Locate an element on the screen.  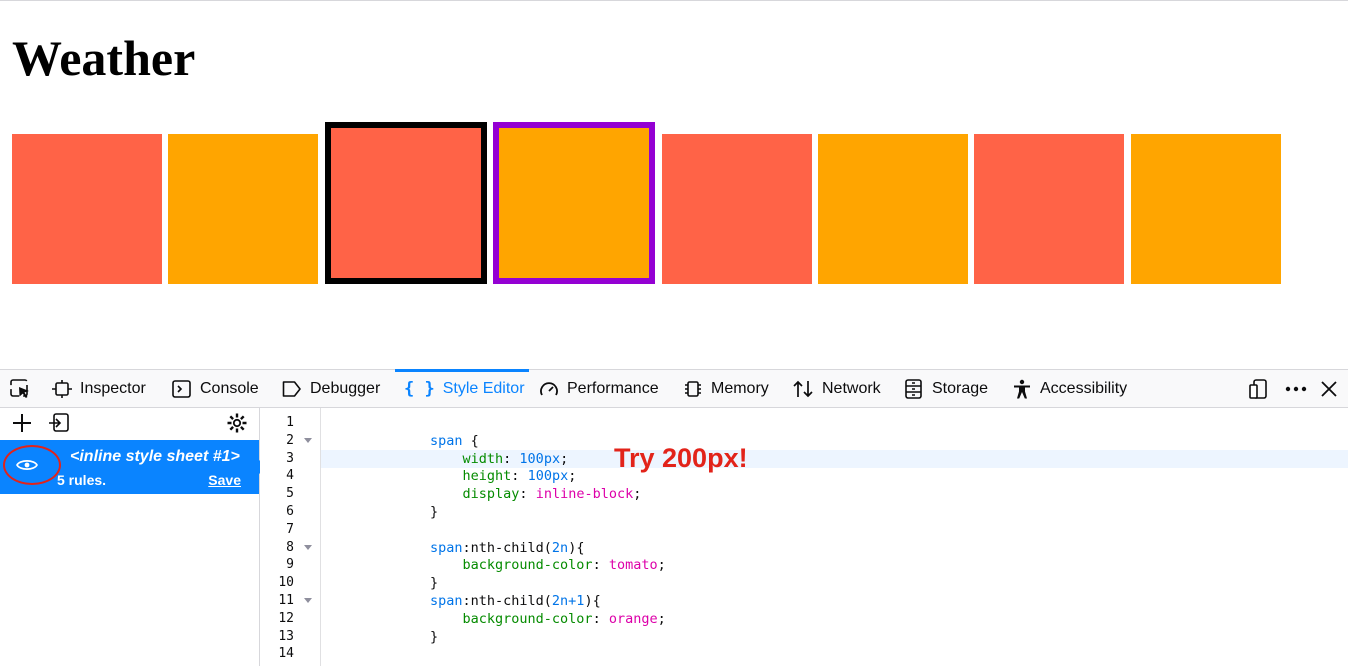
tab-label: Accessibility is located at coordinates (1084, 388).